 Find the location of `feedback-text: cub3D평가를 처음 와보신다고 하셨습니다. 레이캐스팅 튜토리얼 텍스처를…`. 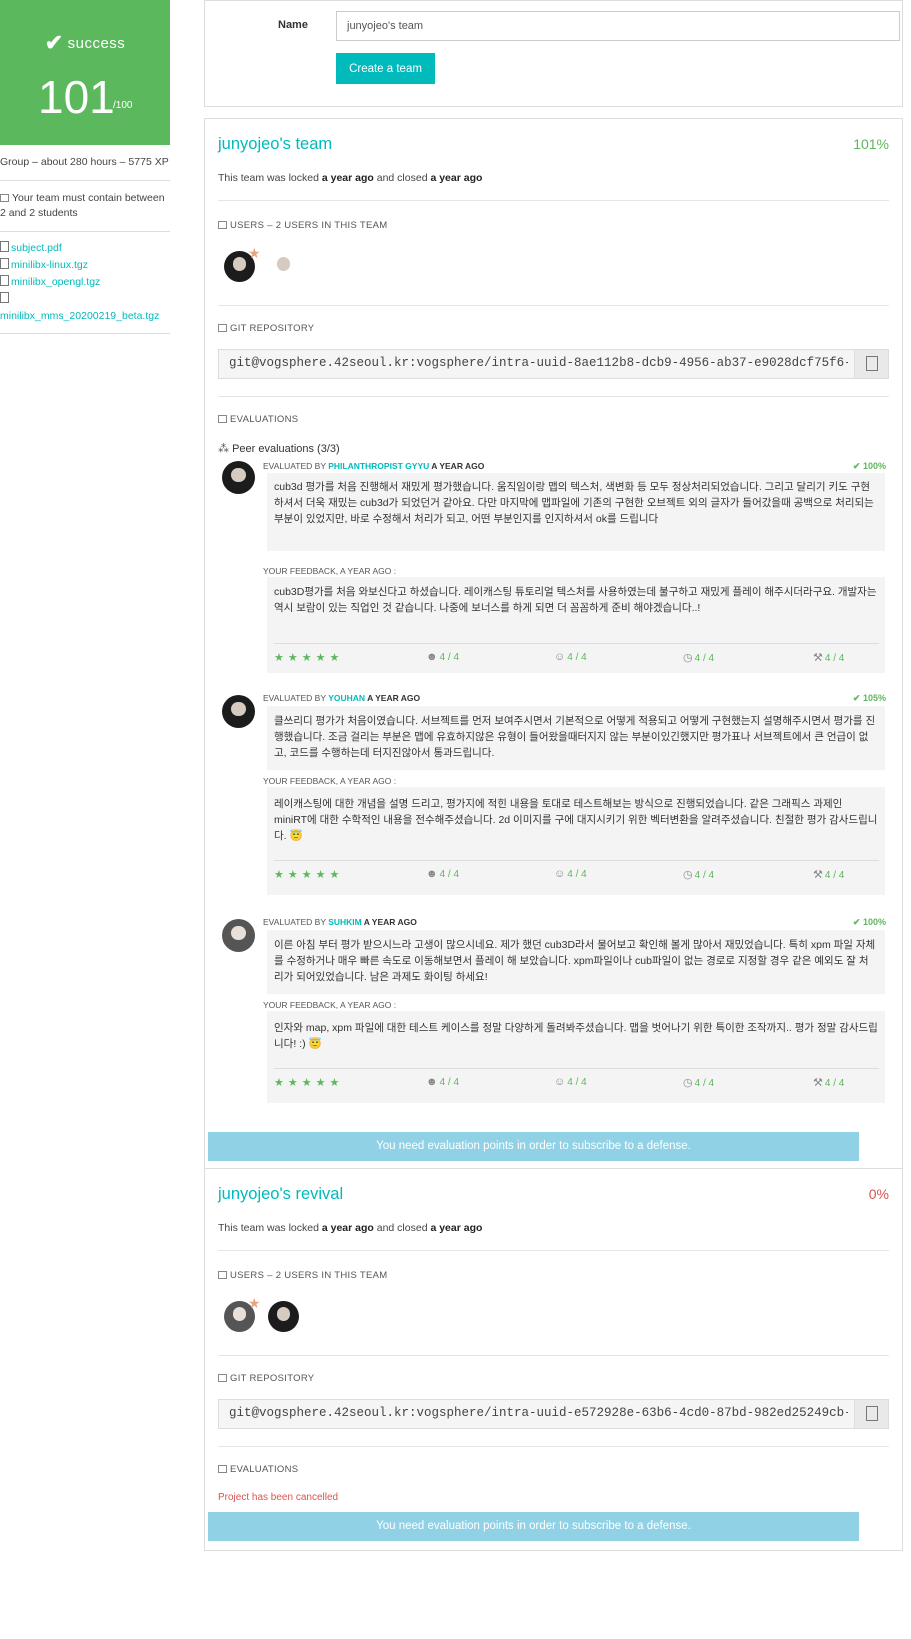

feedback-text: cub3D평가를 처음 와보신다고 하셨습니다. 레이캐스팅 튜토리얼 텍스처를… is located at coordinates (575, 600).